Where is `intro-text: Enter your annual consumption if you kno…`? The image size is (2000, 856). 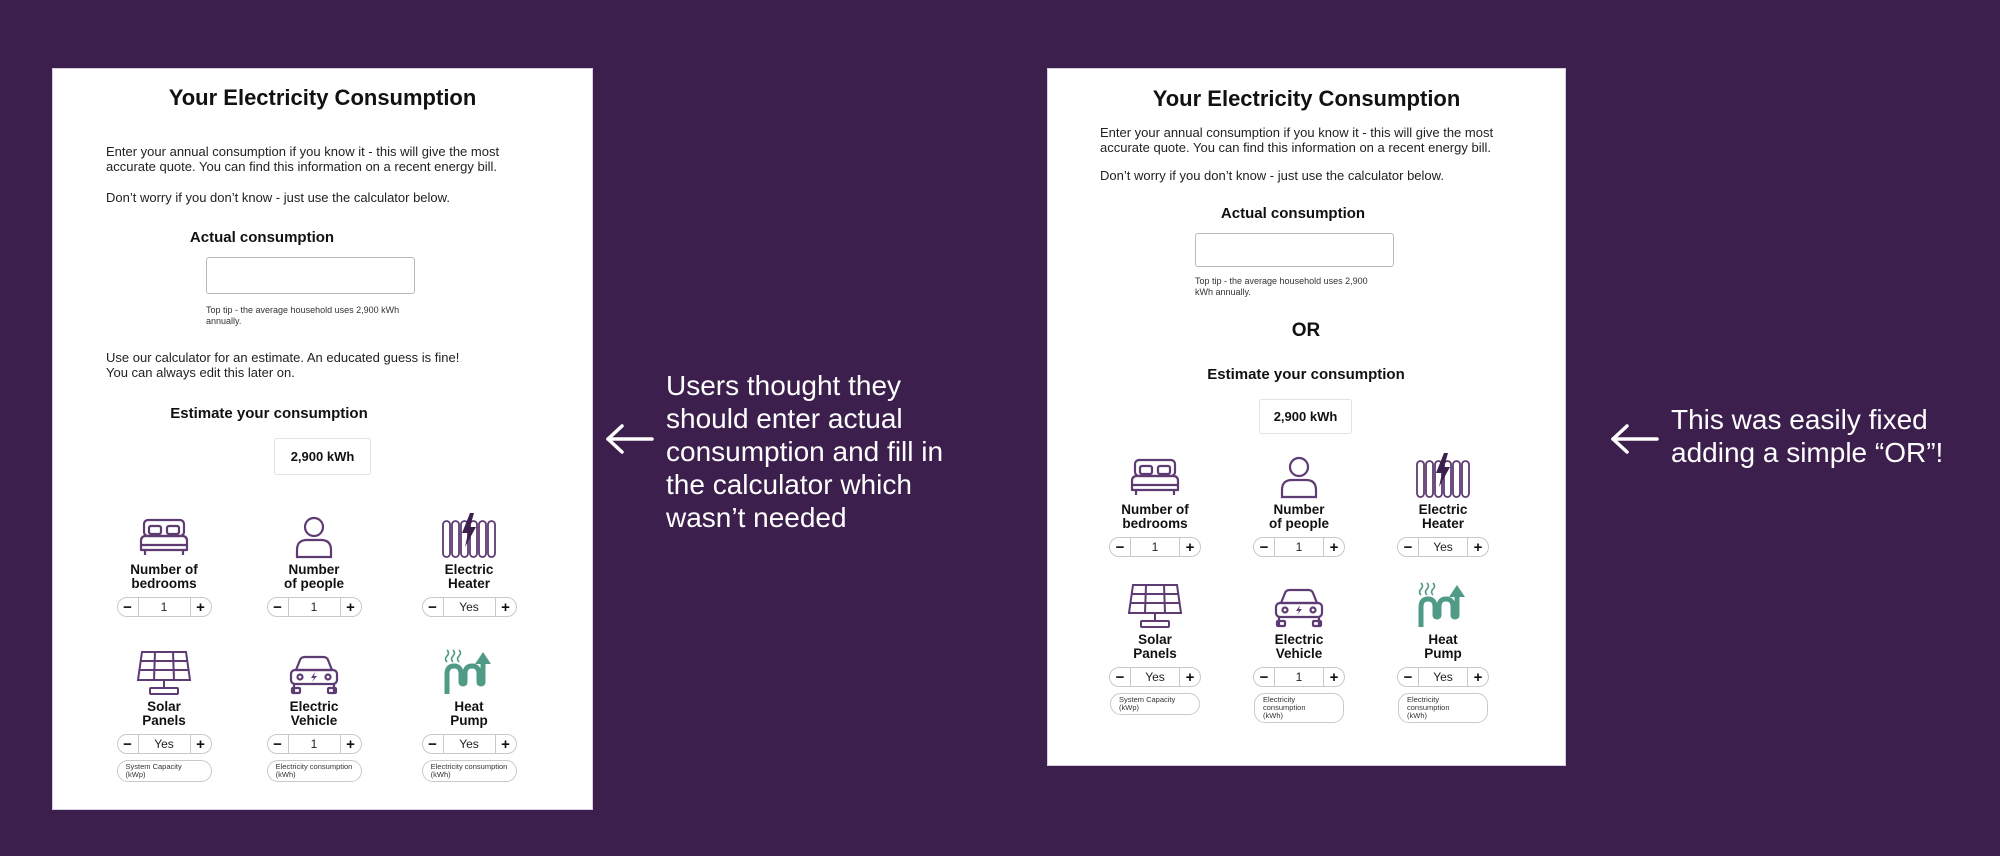 intro-text: Enter your annual consumption if you kno… is located at coordinates (1297, 140).